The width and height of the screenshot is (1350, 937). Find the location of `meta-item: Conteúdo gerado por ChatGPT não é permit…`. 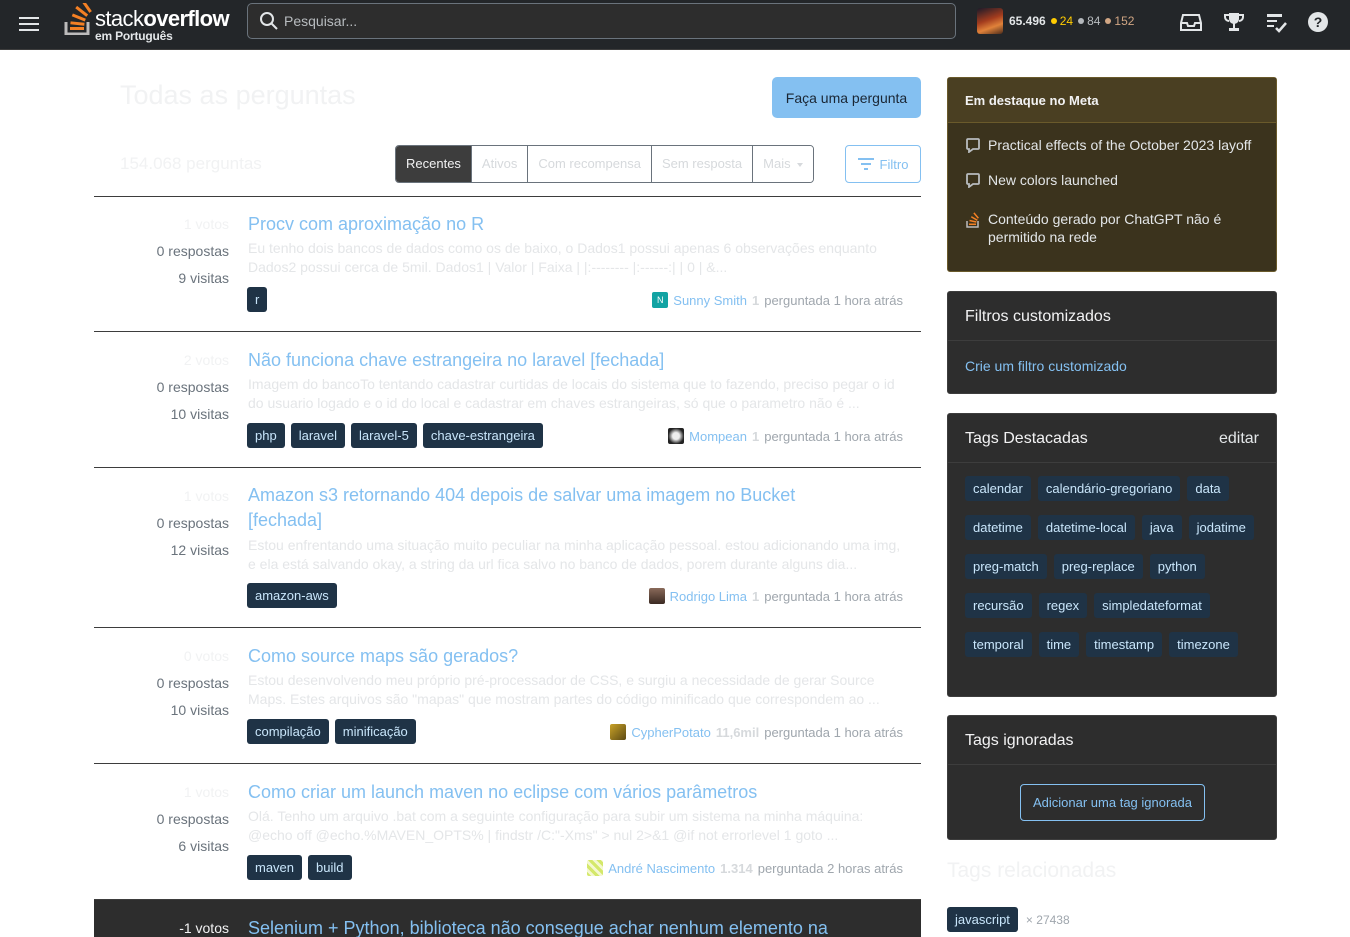

meta-item: Conteúdo gerado por ChatGPT não é permit… is located at coordinates (1112, 228).